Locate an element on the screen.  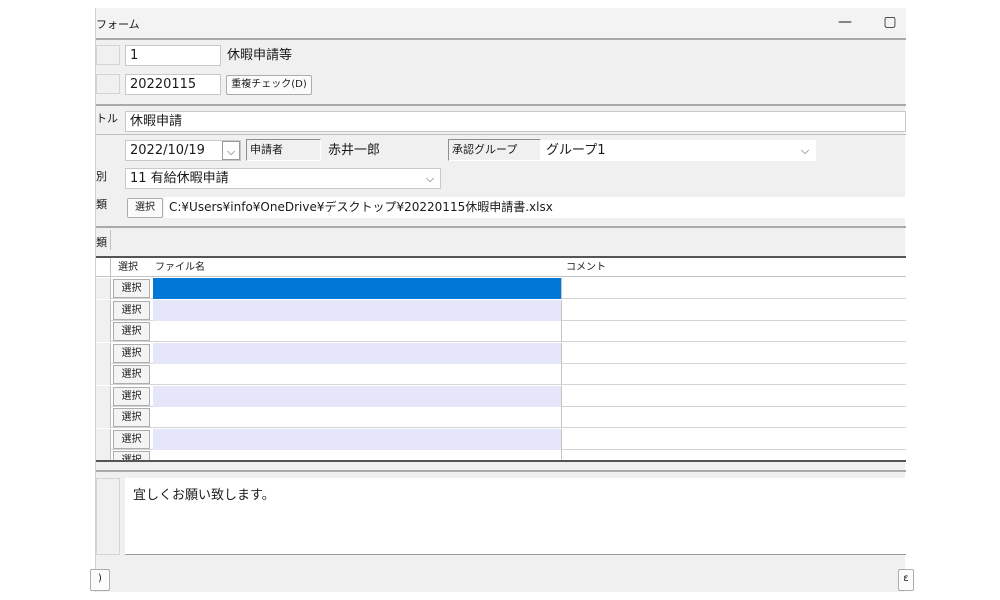
grid-header-filename: ファイル名 is located at coordinates (180, 267).